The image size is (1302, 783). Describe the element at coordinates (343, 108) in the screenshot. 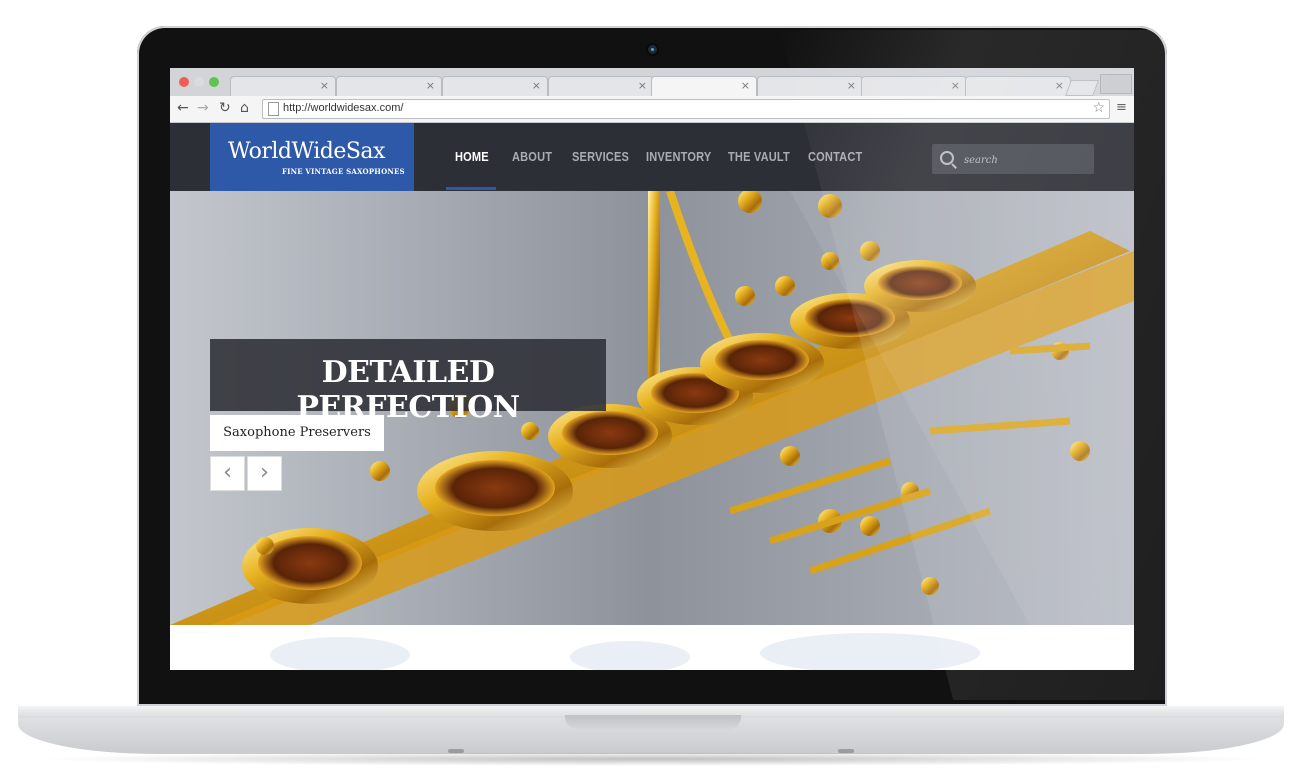

I see `url-text: http://worldwidesax.com/` at that location.